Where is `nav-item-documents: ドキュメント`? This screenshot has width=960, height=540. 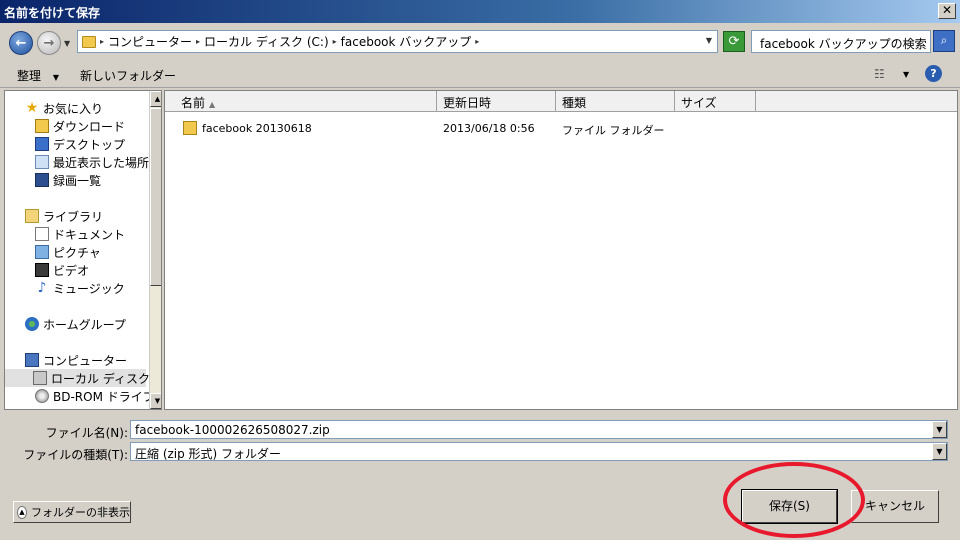 nav-item-documents: ドキュメント is located at coordinates (80, 234).